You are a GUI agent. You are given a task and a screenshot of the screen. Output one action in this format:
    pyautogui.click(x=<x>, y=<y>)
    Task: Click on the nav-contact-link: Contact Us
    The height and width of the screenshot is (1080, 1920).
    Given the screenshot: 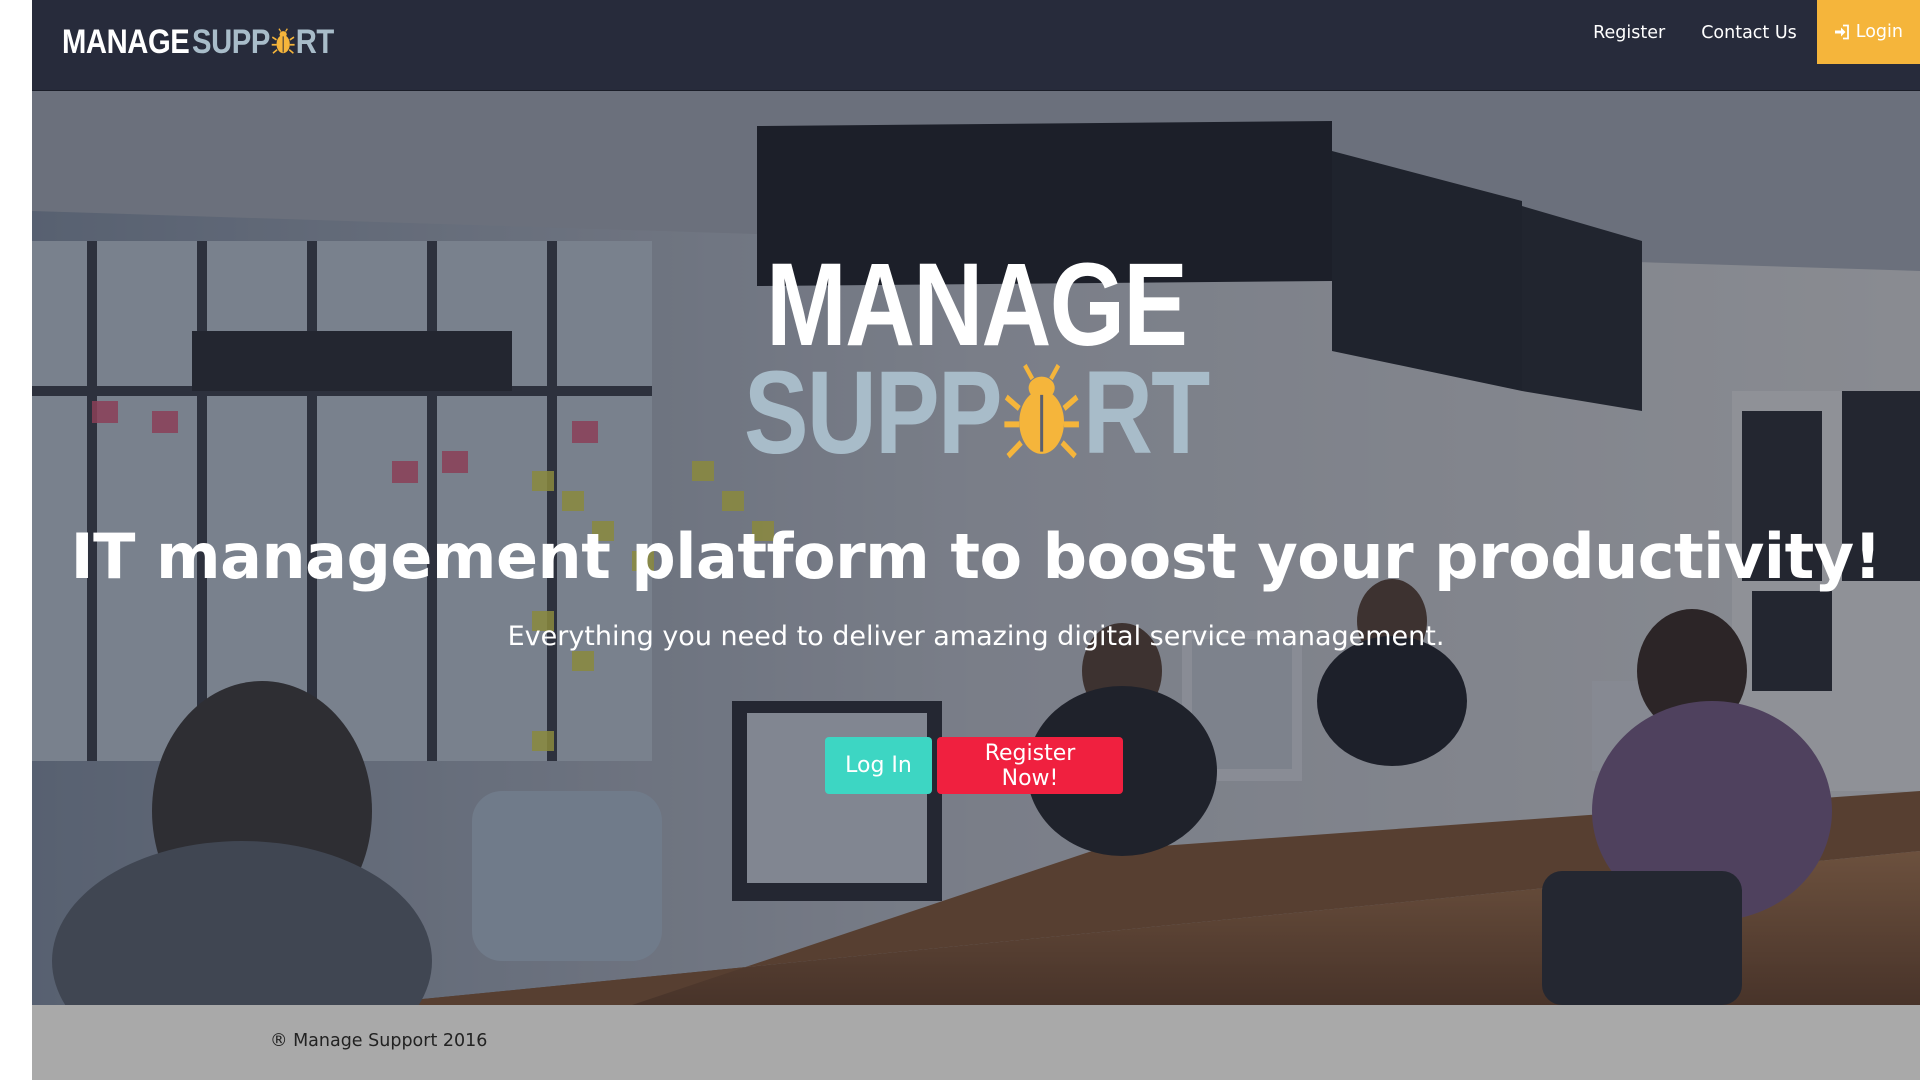 What is the action you would take?
    pyautogui.click(x=1749, y=32)
    